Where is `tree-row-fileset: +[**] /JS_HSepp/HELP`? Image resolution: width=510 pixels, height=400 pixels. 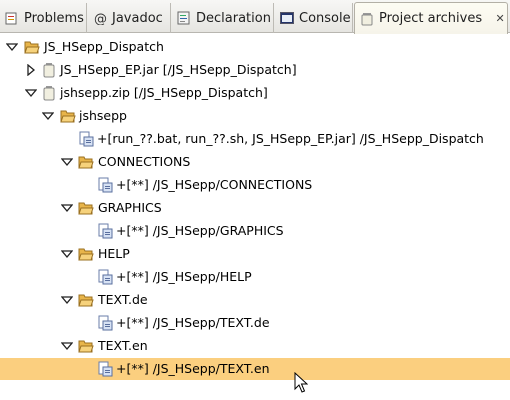
tree-row-fileset: +[**] /JS_HSepp/HELP is located at coordinates (255, 277).